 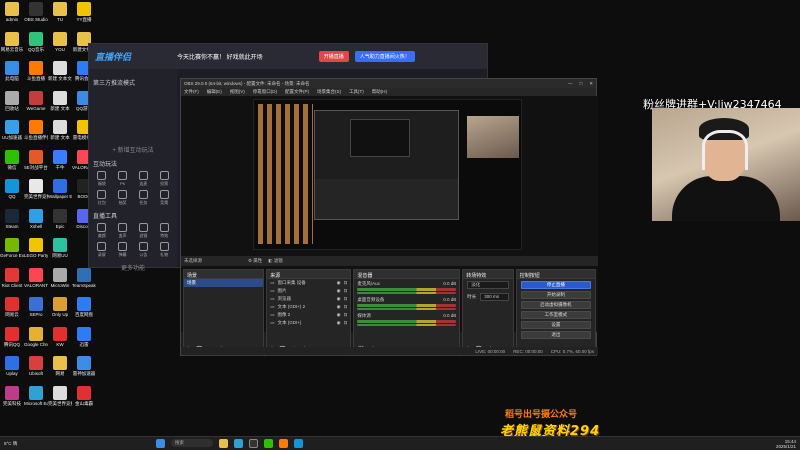 I want to click on douyu-icon, so click(x=283, y=443).